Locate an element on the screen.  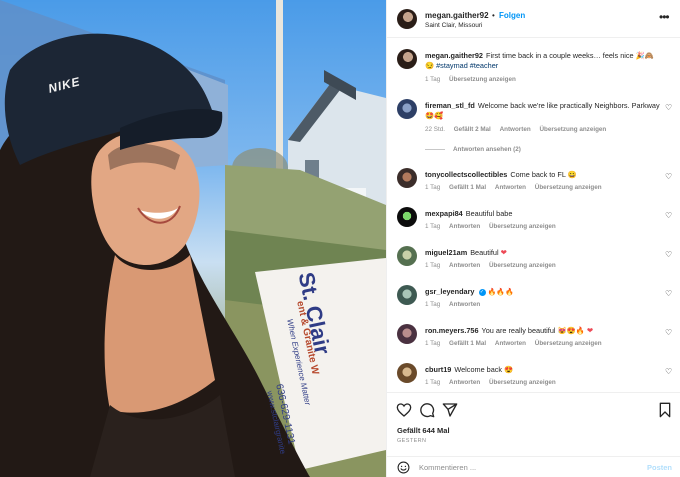
comment-composer: Posten is located at coordinates (533, 466).